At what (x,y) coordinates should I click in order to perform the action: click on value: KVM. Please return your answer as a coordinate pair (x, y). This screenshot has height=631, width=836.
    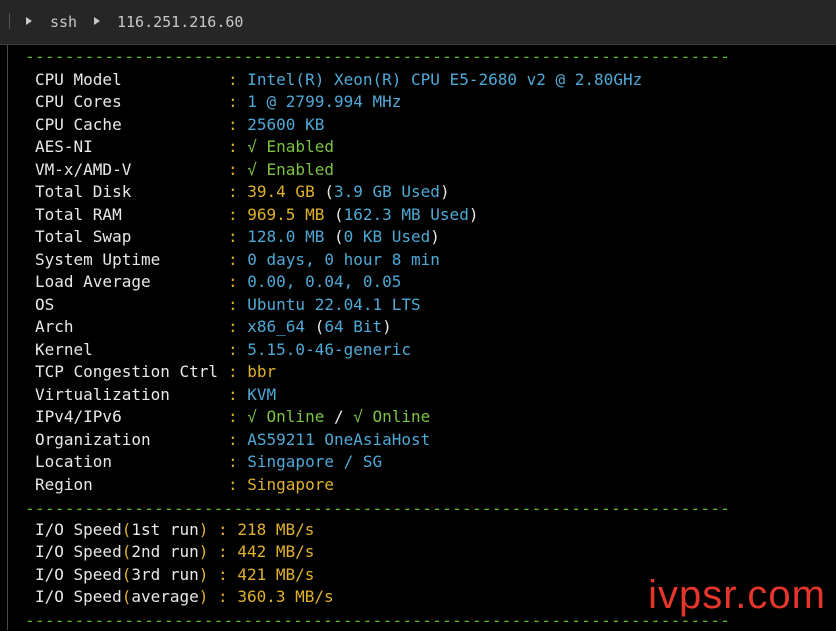
    Looking at the image, I should click on (262, 394).